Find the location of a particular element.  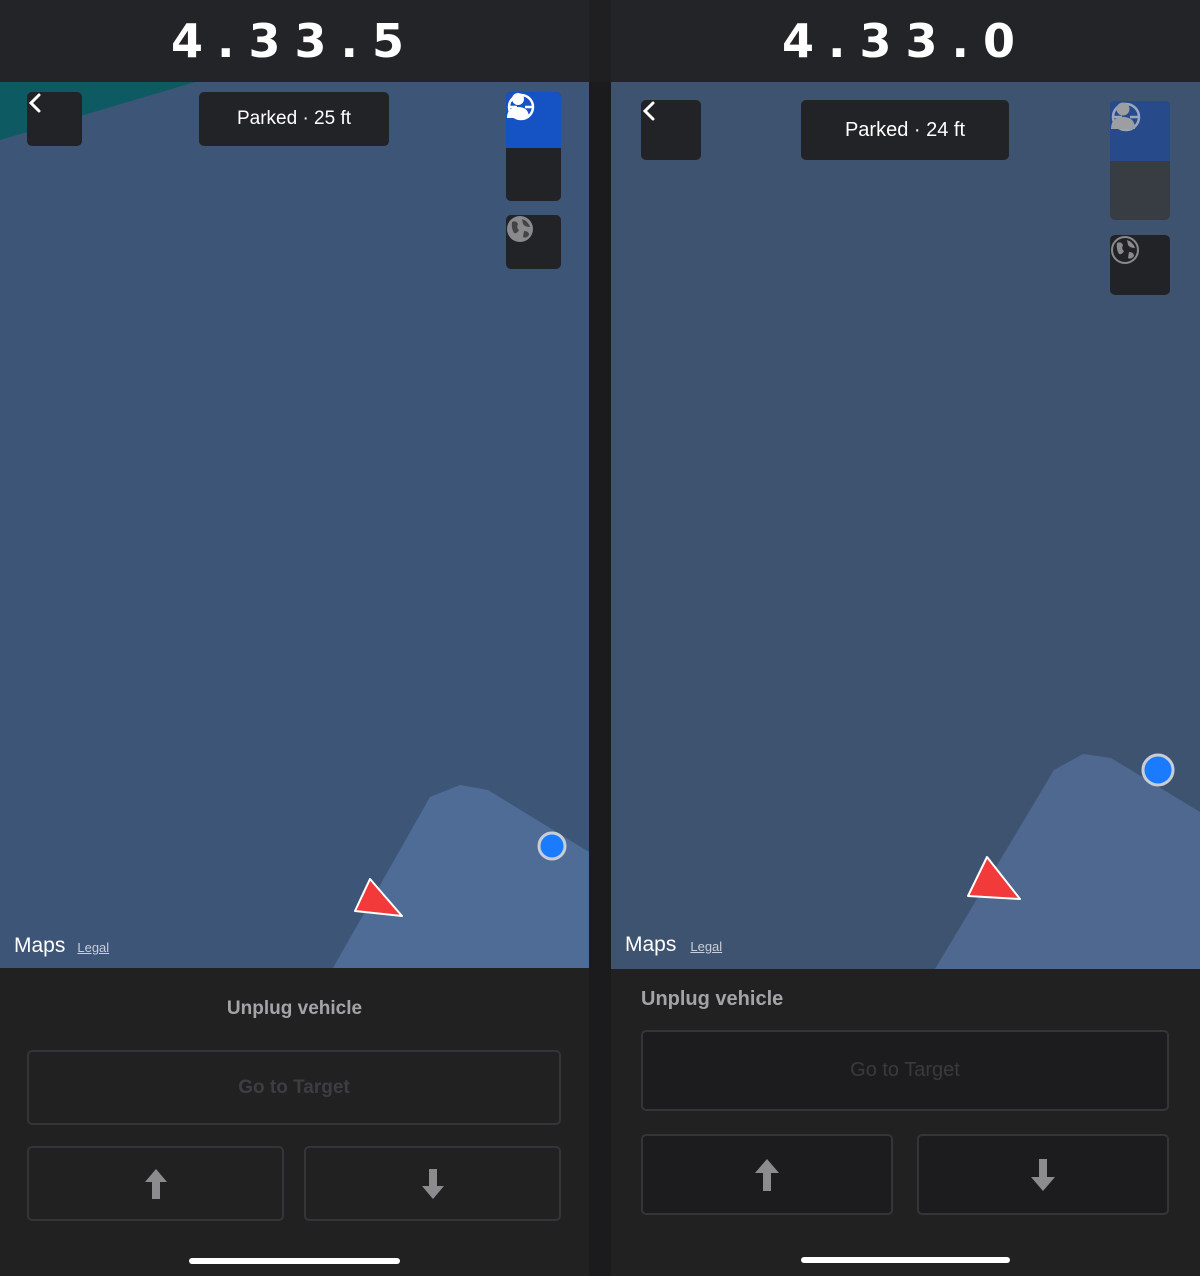

version-header-right: 4.33.0 is located at coordinates (905, 41).